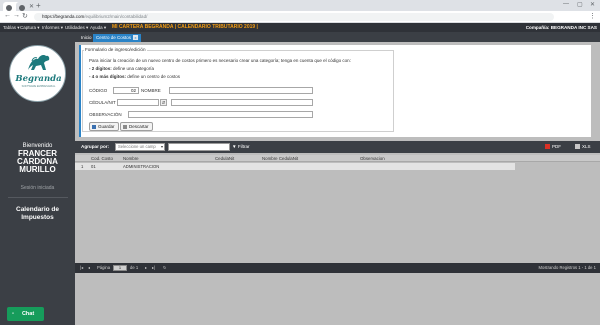 The image size is (600, 325). What do you see at coordinates (163, 102) in the screenshot?
I see `cedula-lookup-icon: ⇵` at bounding box center [163, 102].